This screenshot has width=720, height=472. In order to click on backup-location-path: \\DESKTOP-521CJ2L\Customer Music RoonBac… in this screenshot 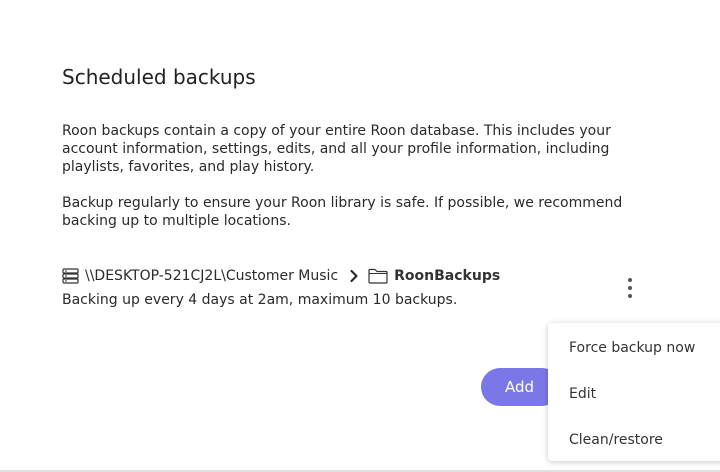, I will do `click(281, 276)`.